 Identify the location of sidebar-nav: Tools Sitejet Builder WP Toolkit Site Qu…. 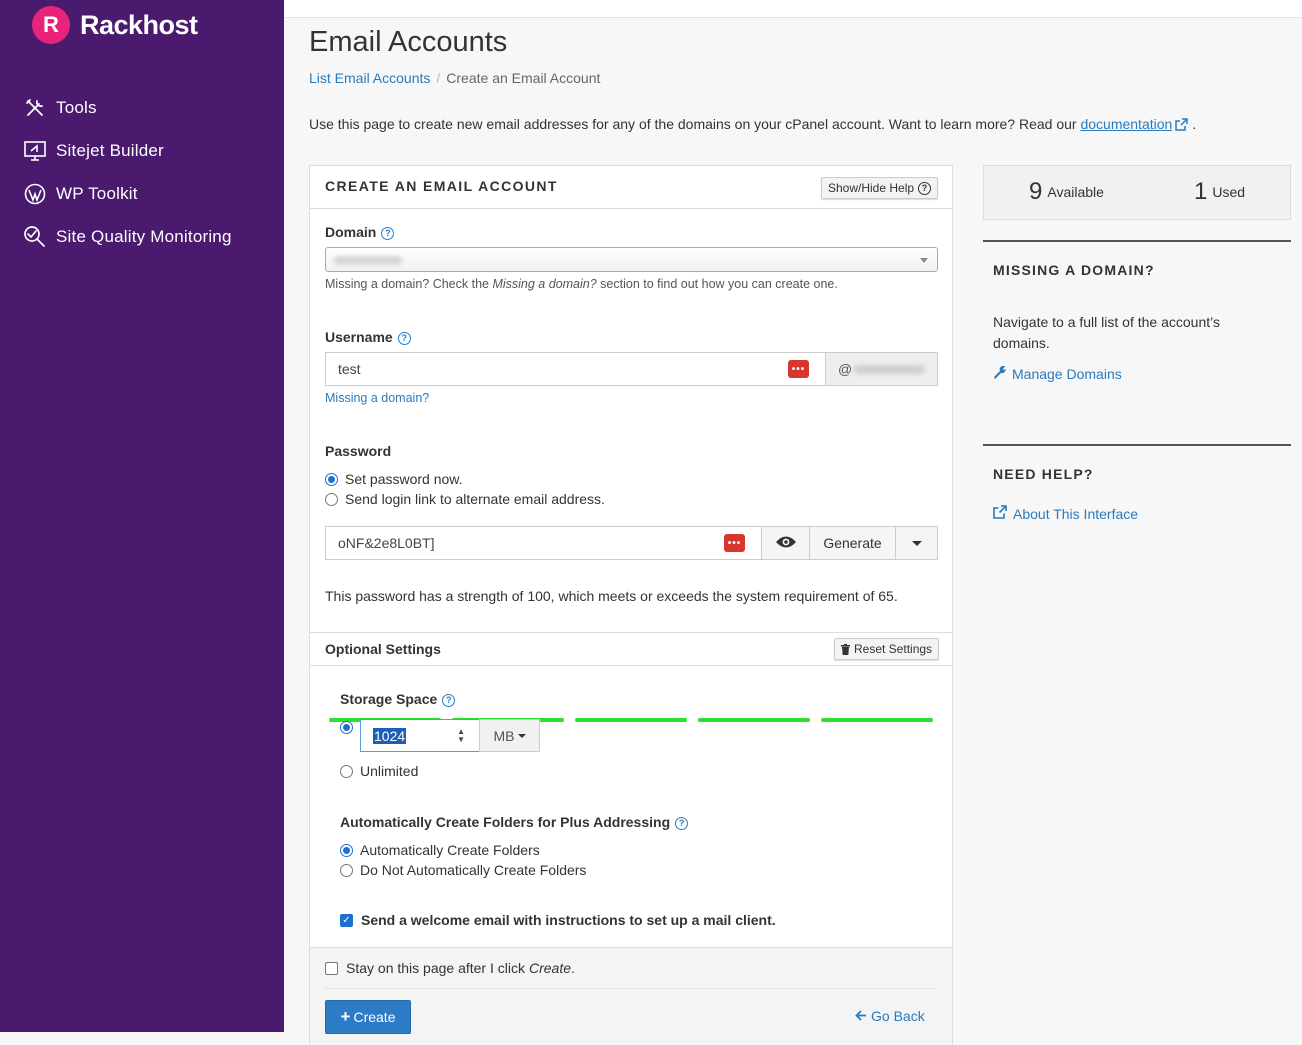
(152, 172).